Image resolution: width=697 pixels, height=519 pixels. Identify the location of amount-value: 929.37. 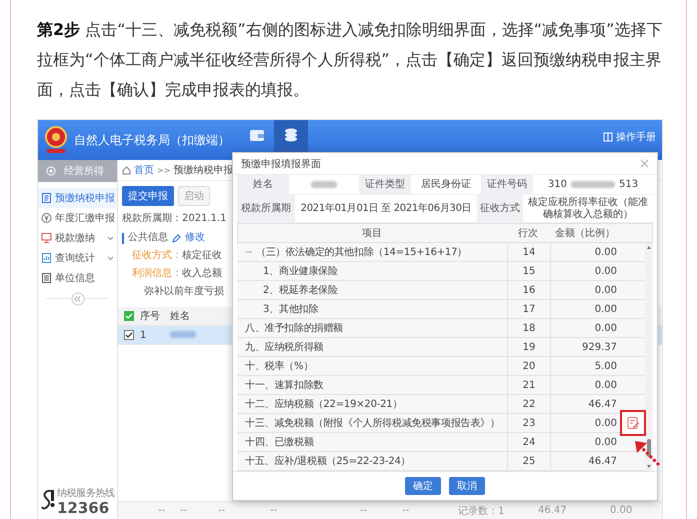
(599, 347).